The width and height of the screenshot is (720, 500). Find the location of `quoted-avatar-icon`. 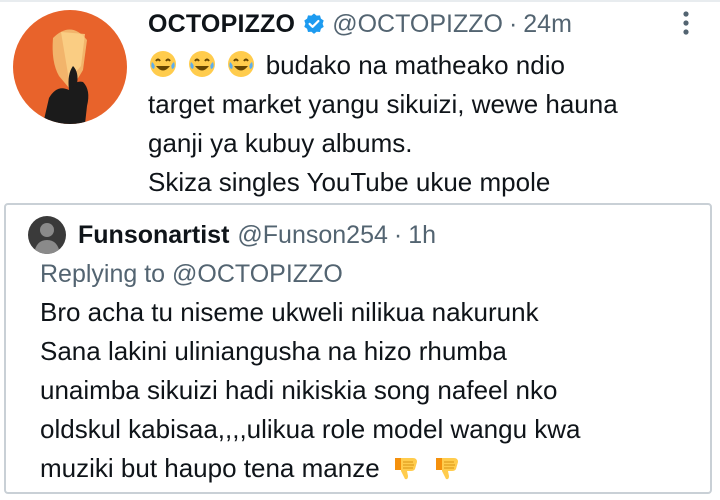

quoted-avatar-icon is located at coordinates (47, 235).